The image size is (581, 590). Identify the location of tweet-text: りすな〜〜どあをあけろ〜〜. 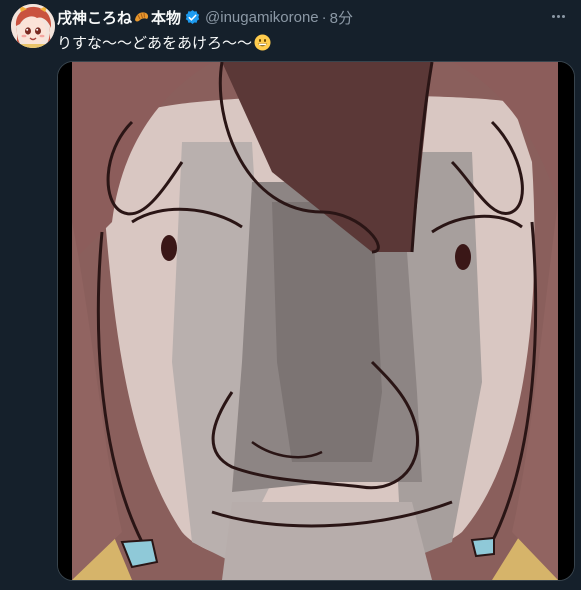
(155, 43).